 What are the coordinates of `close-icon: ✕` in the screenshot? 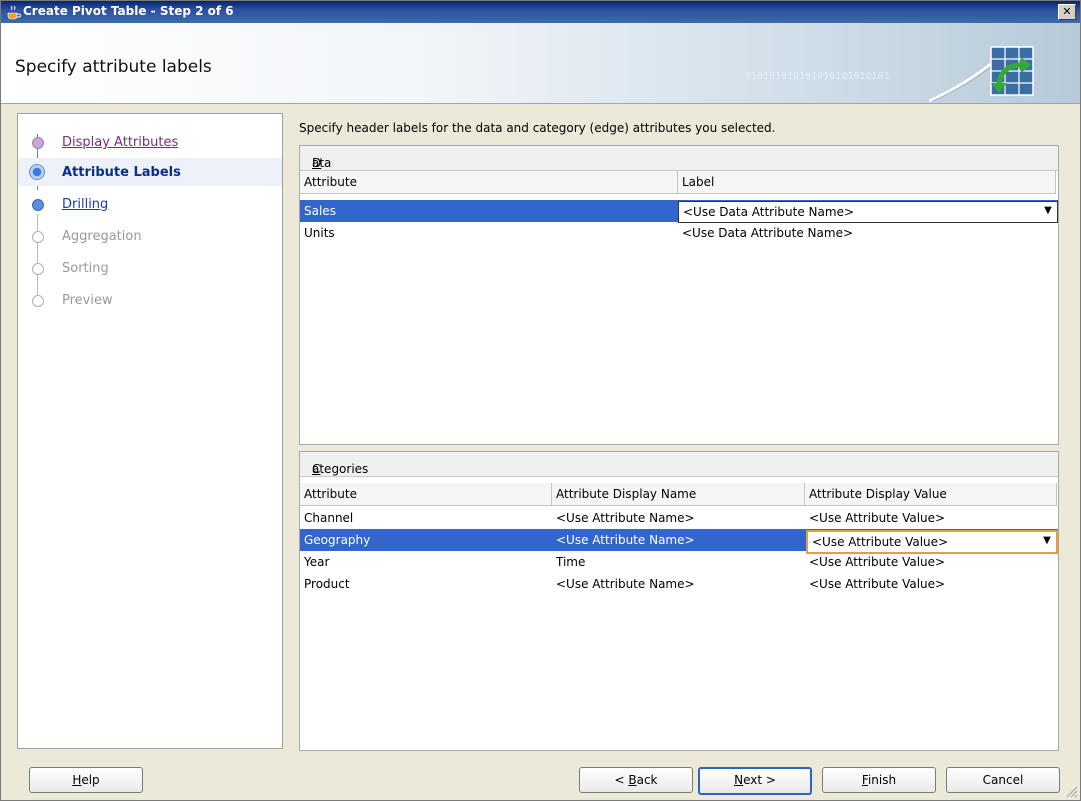 It's located at (1067, 11).